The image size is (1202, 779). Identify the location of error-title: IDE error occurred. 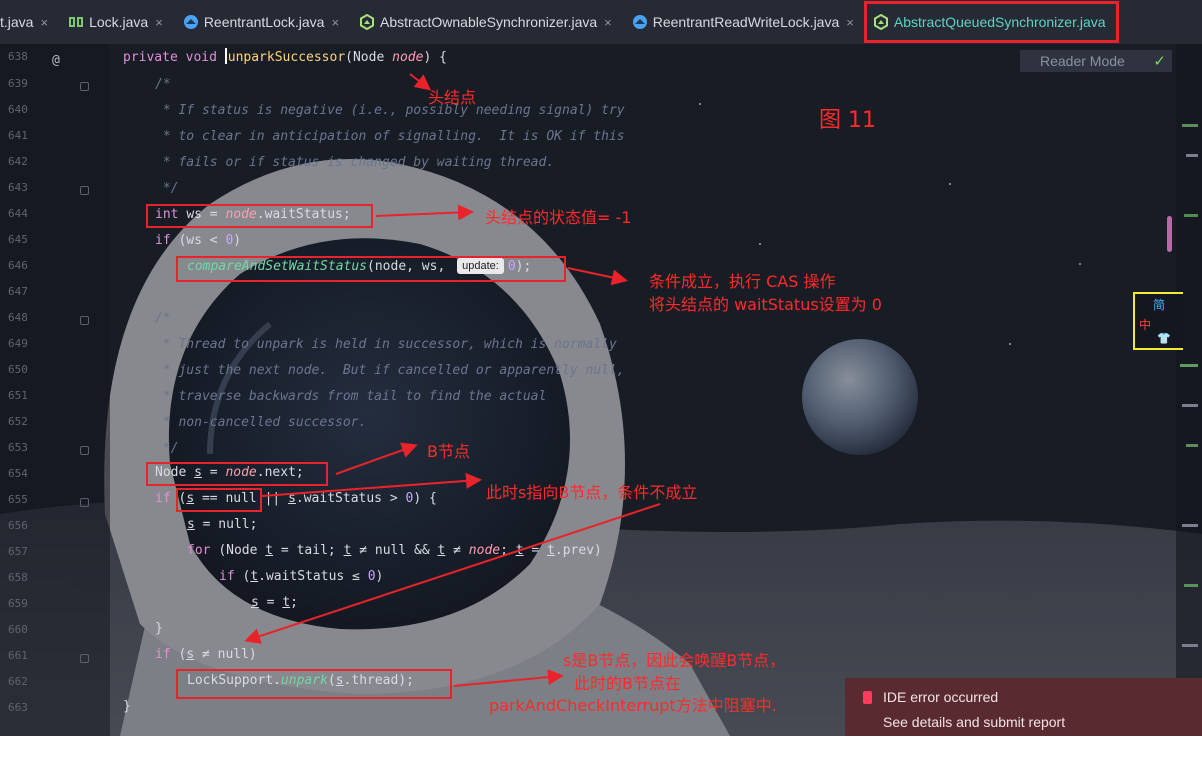
(941, 697).